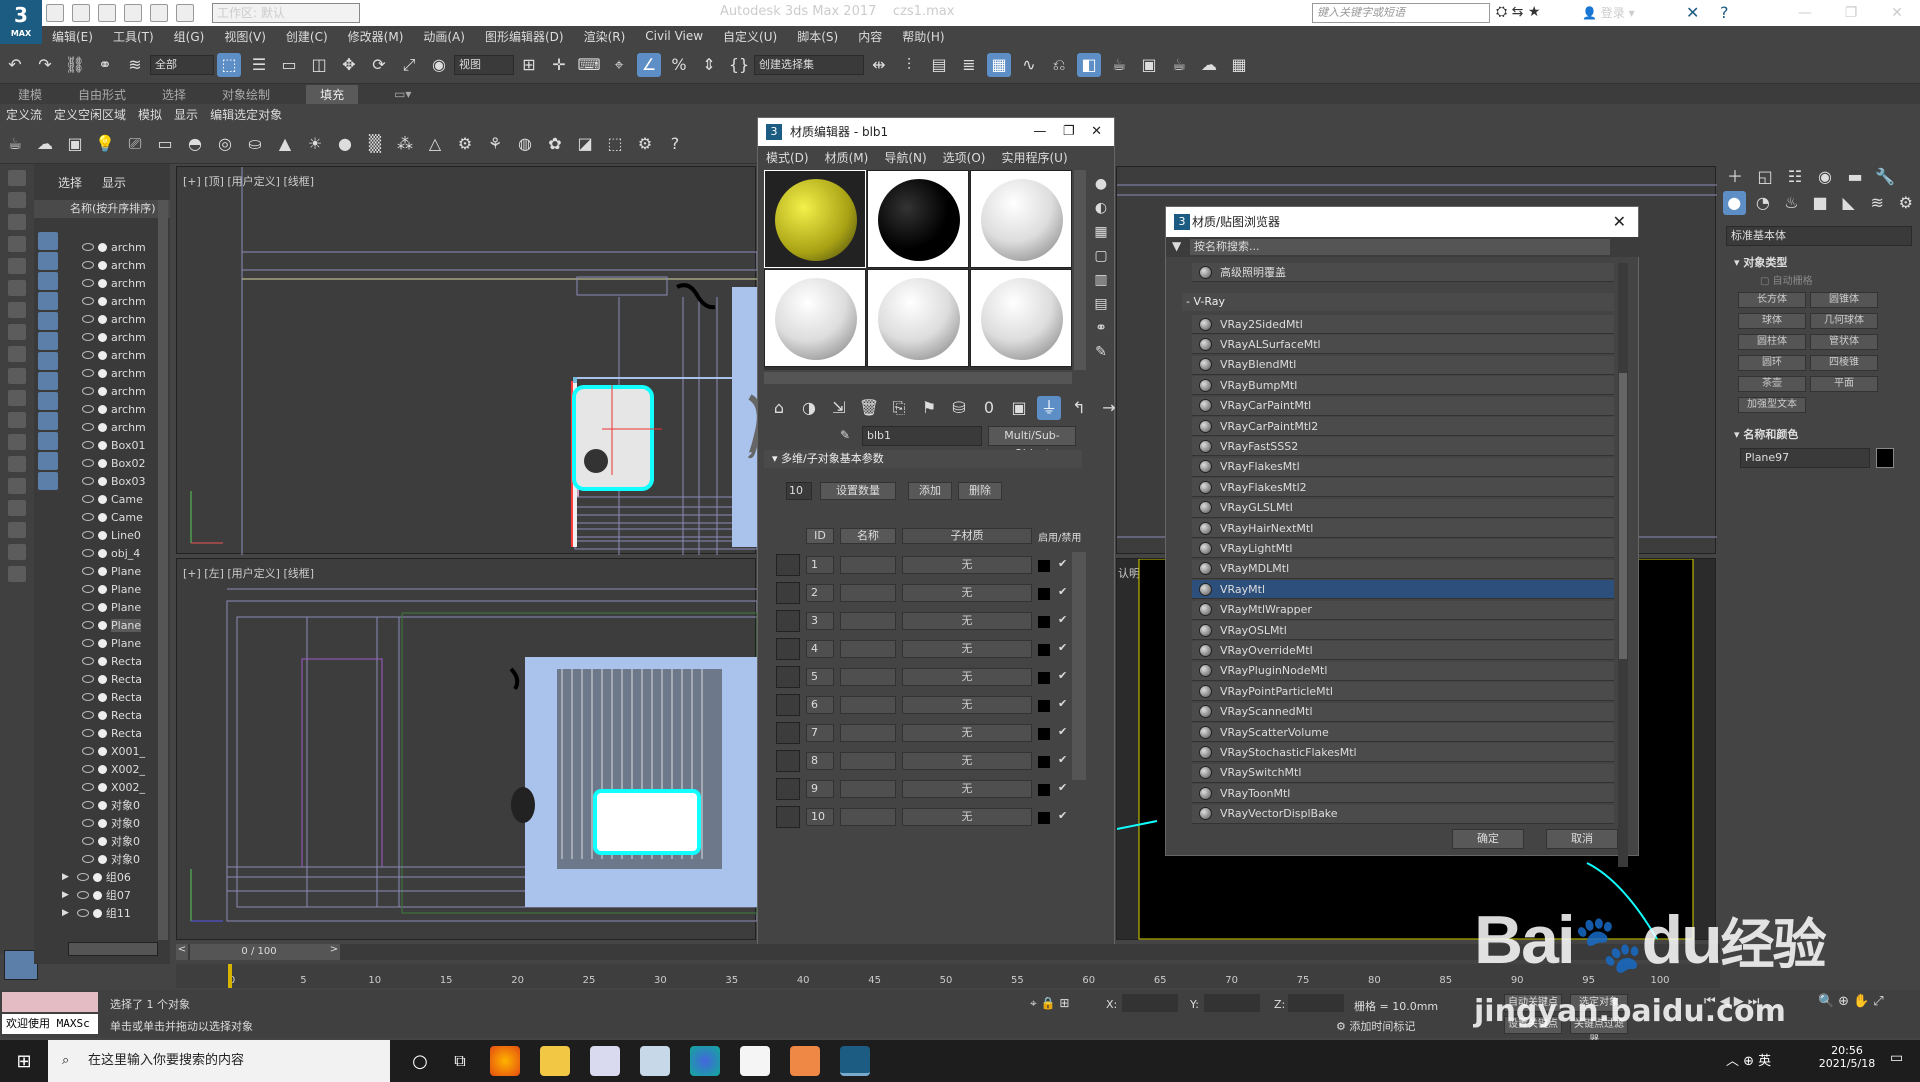 The image size is (1920, 1082). What do you see at coordinates (585, 144) in the screenshot?
I see `vray-icon: ◪` at bounding box center [585, 144].